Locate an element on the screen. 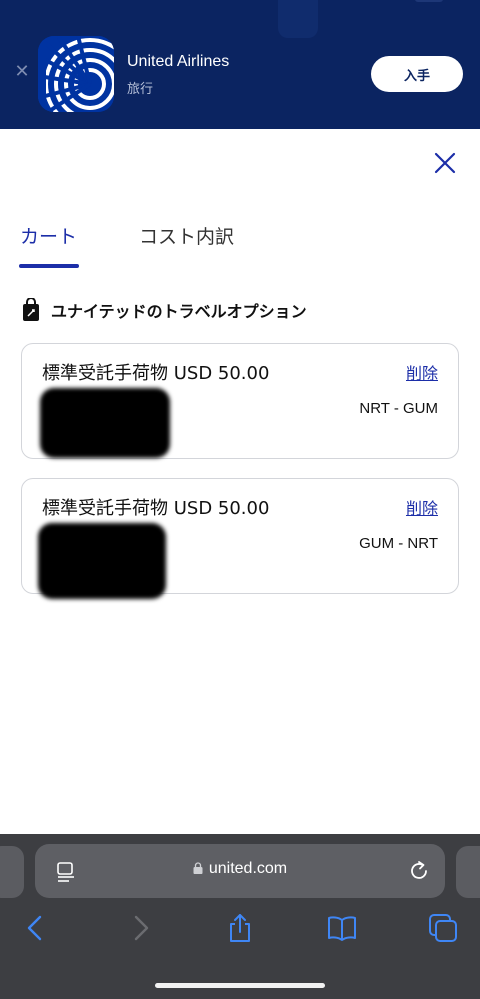  tab-cart: カート is located at coordinates (48, 235).